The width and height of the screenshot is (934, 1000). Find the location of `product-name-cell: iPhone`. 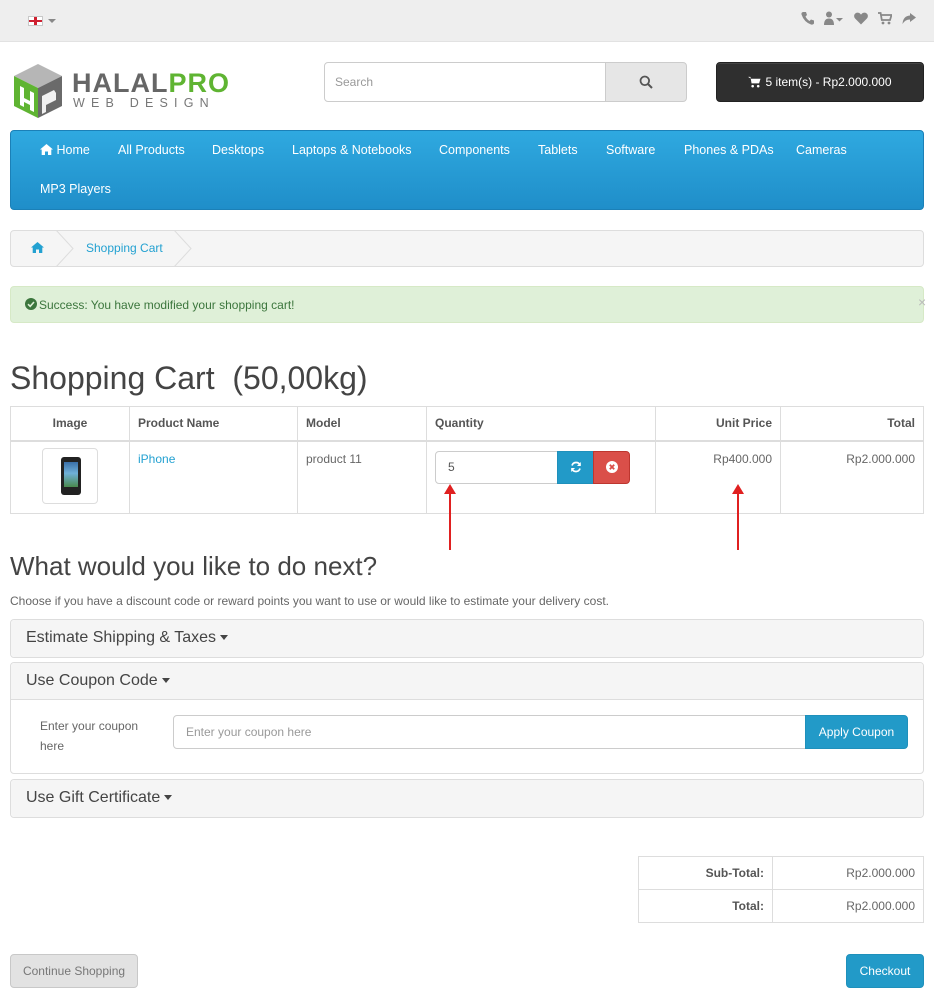

product-name-cell: iPhone is located at coordinates (213, 477).